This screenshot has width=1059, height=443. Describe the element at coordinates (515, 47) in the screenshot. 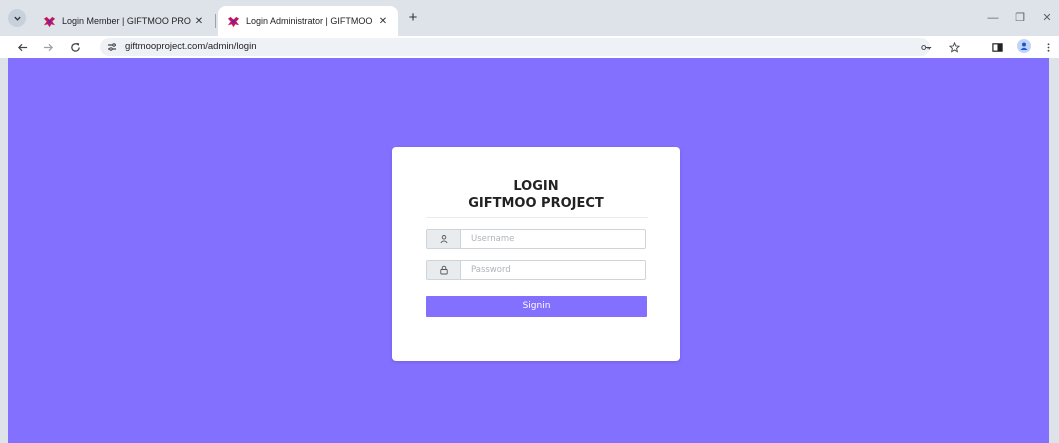

I see `address-bar: giftmooproject.com/admin/login` at that location.